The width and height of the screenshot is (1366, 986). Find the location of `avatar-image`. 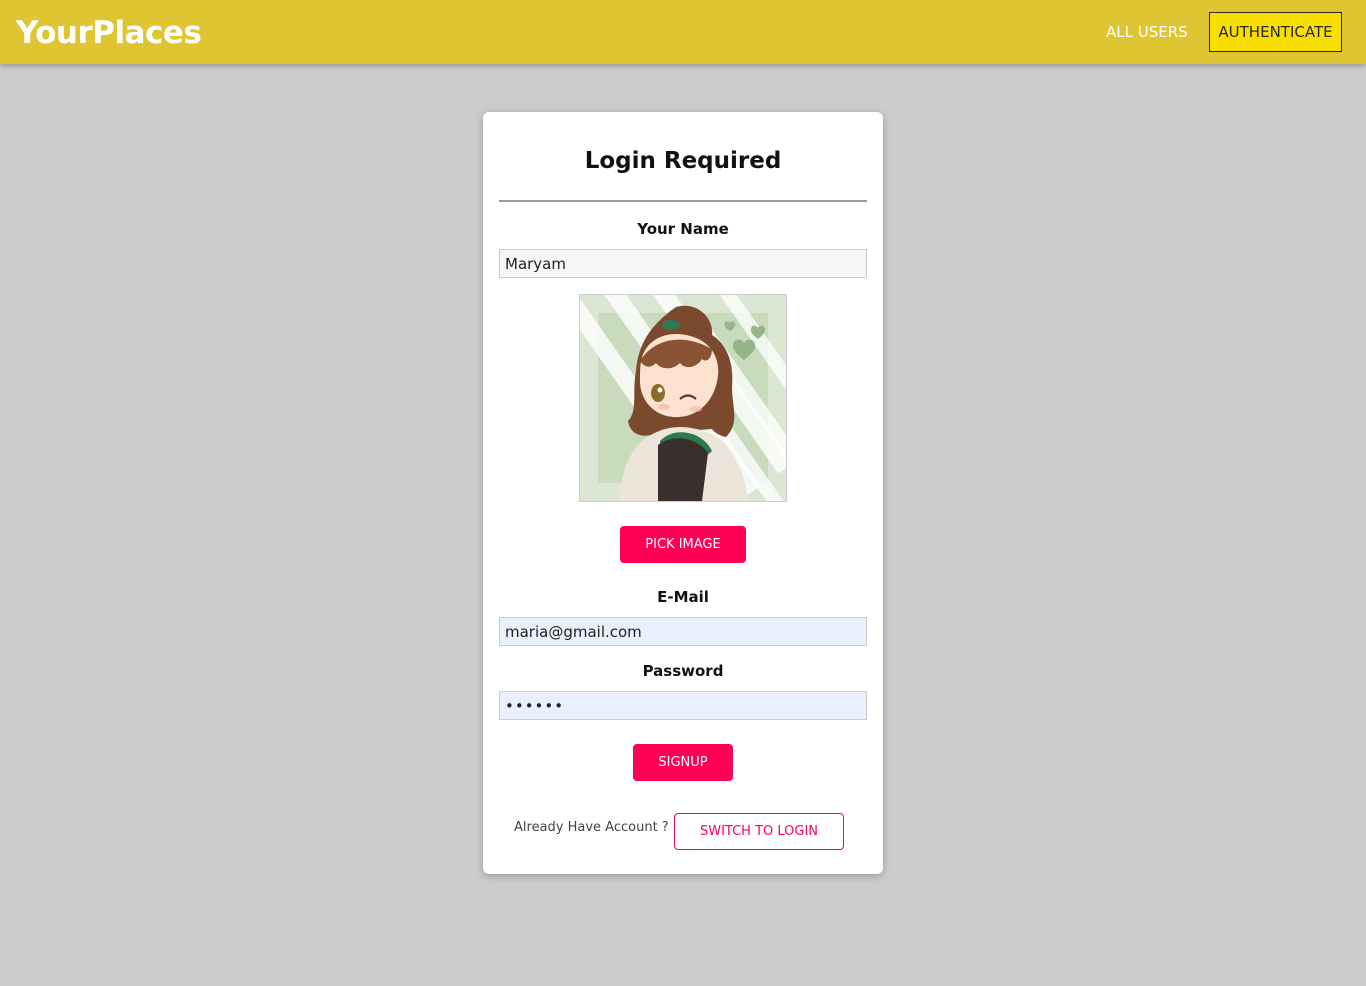

avatar-image is located at coordinates (683, 398).